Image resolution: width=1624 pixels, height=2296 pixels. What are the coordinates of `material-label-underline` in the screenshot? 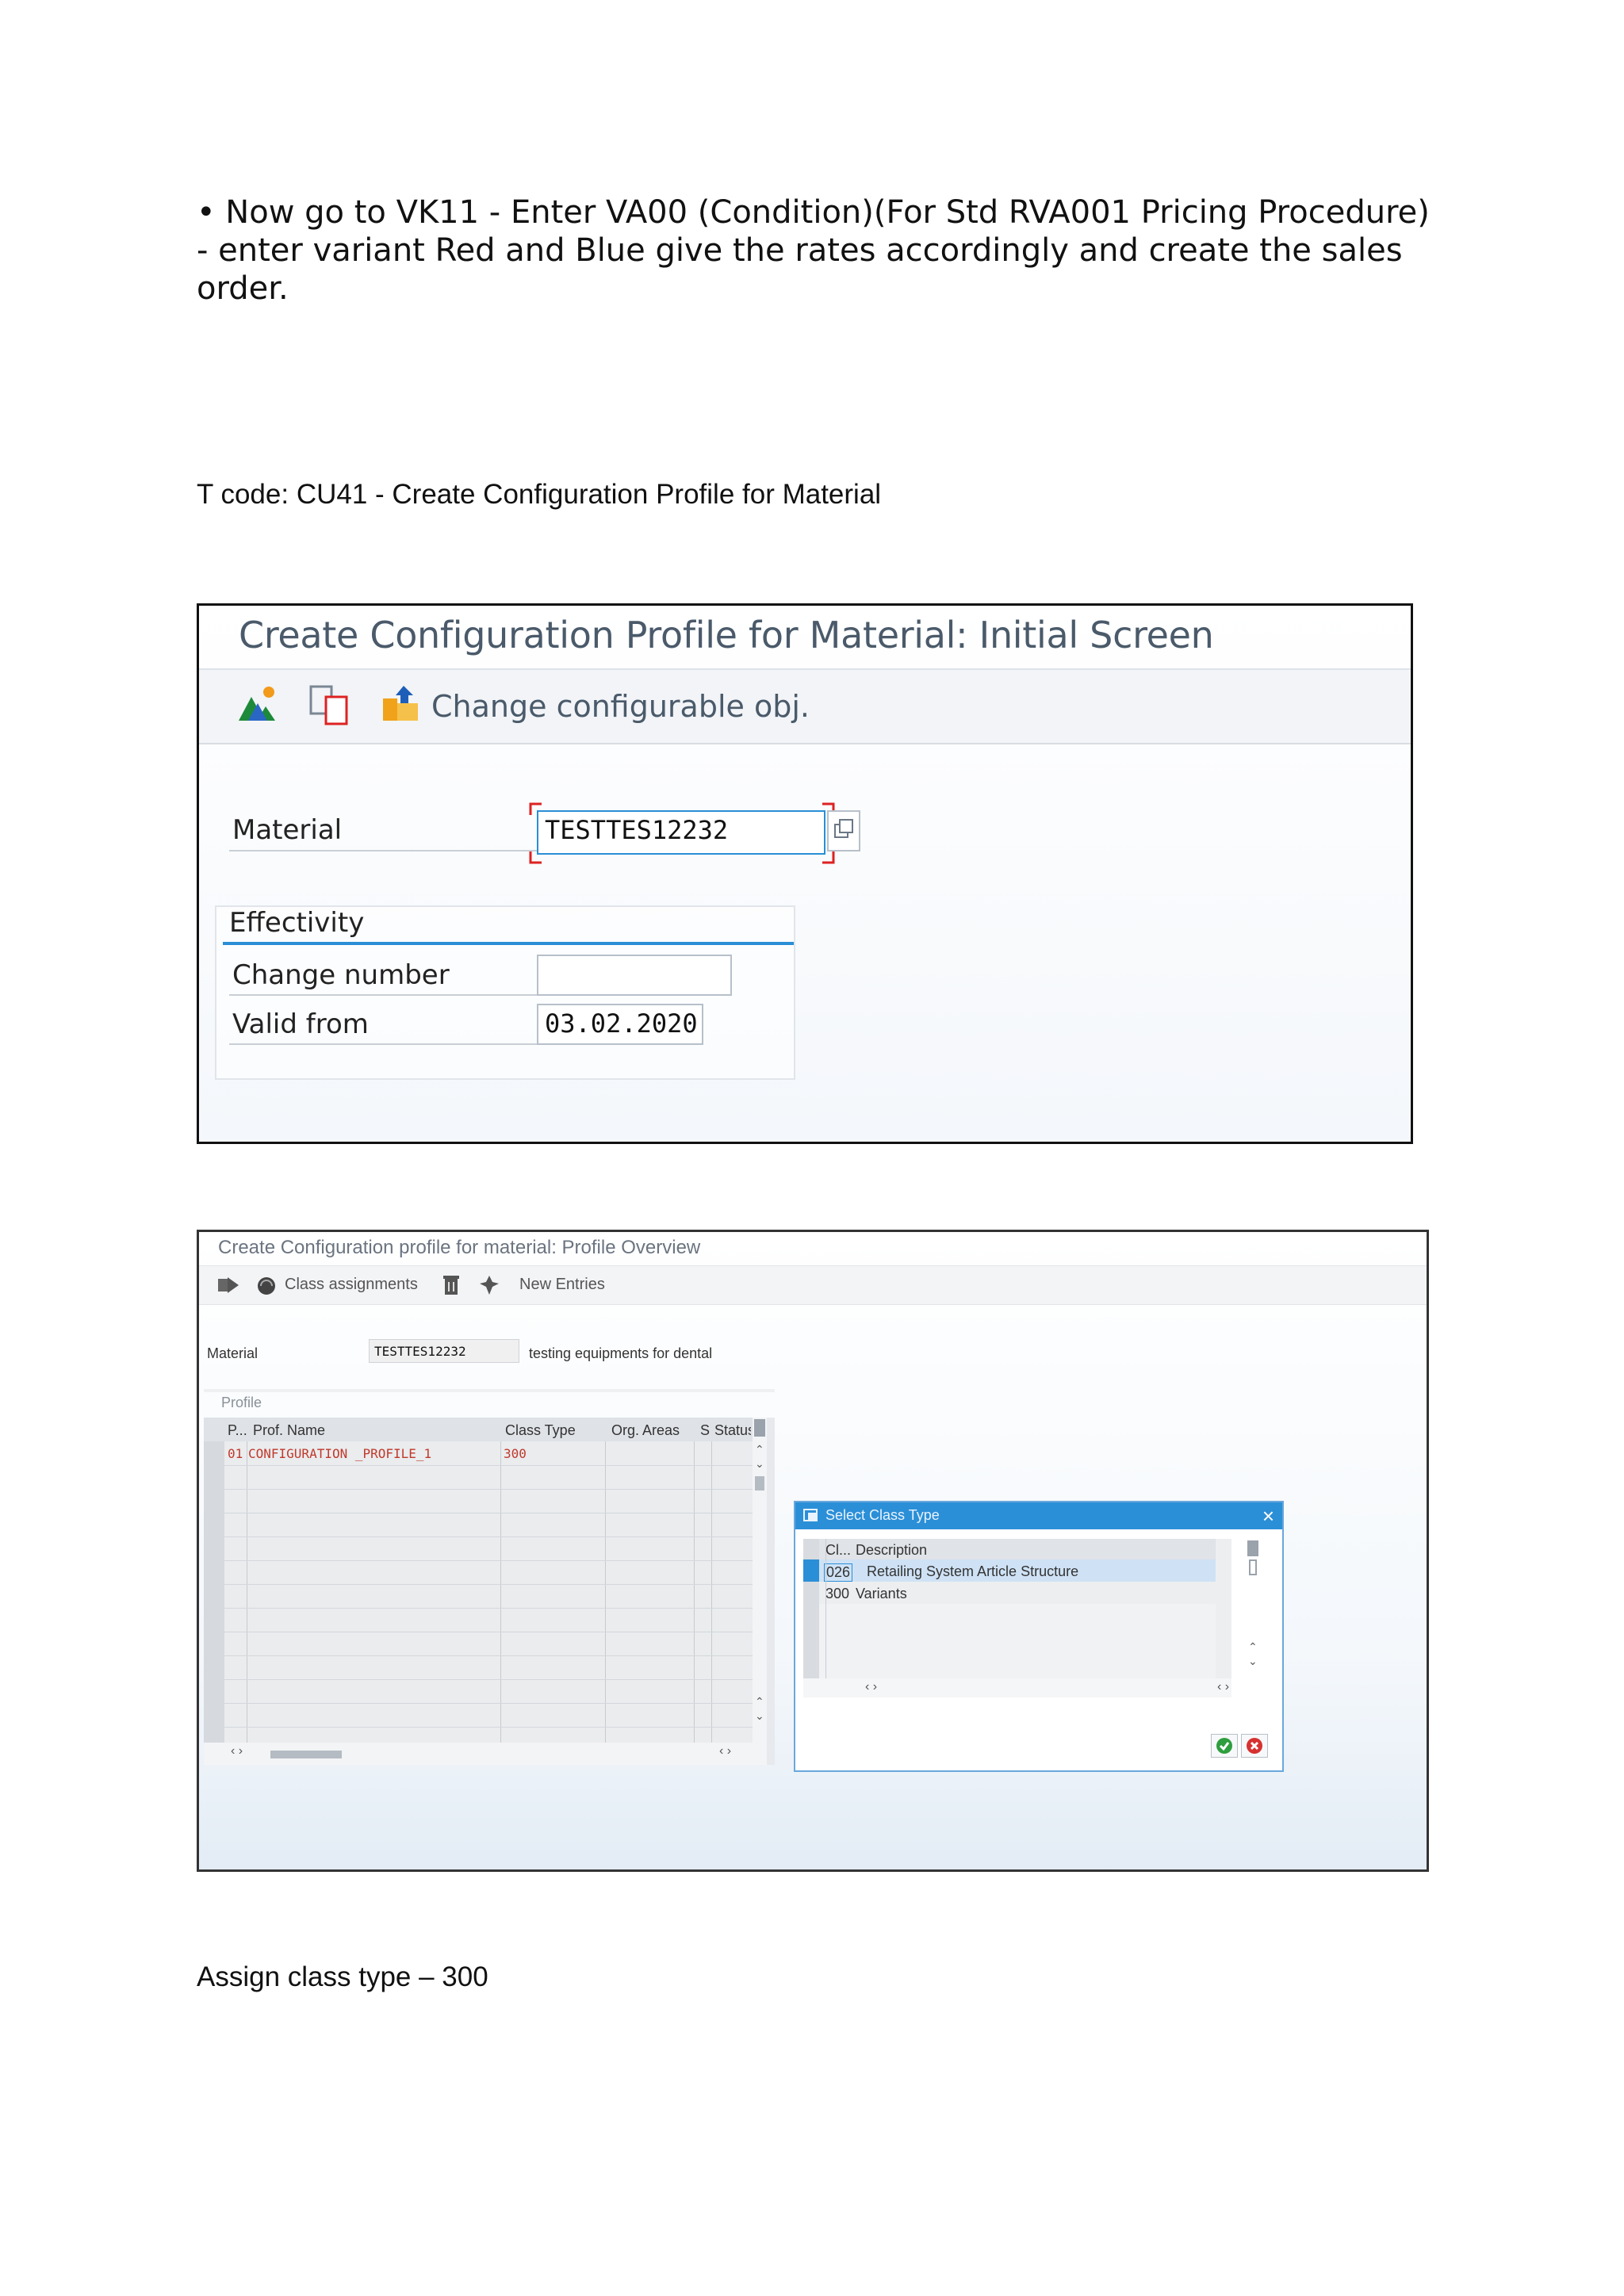 It's located at (383, 850).